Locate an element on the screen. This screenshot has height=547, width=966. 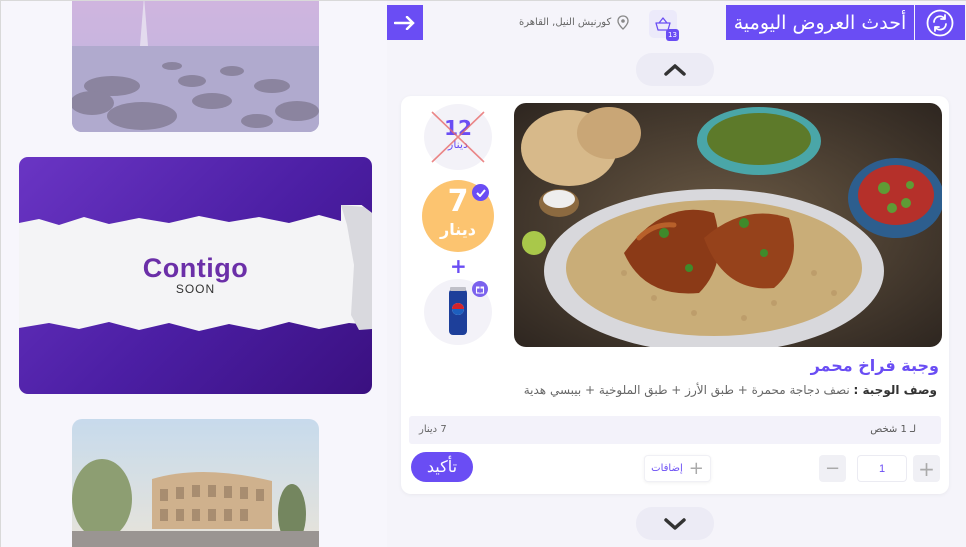
arrow-right-icon is located at coordinates (404, 22).